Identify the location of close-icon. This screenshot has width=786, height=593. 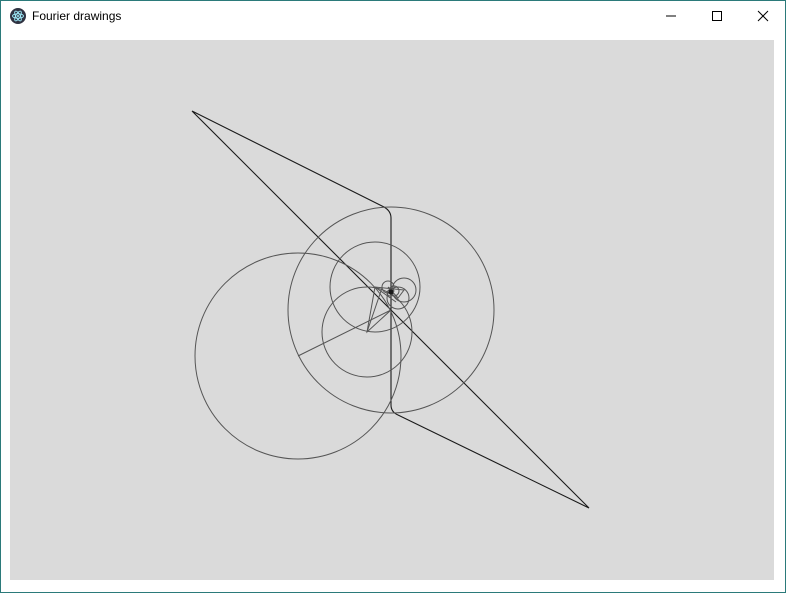
(763, 16).